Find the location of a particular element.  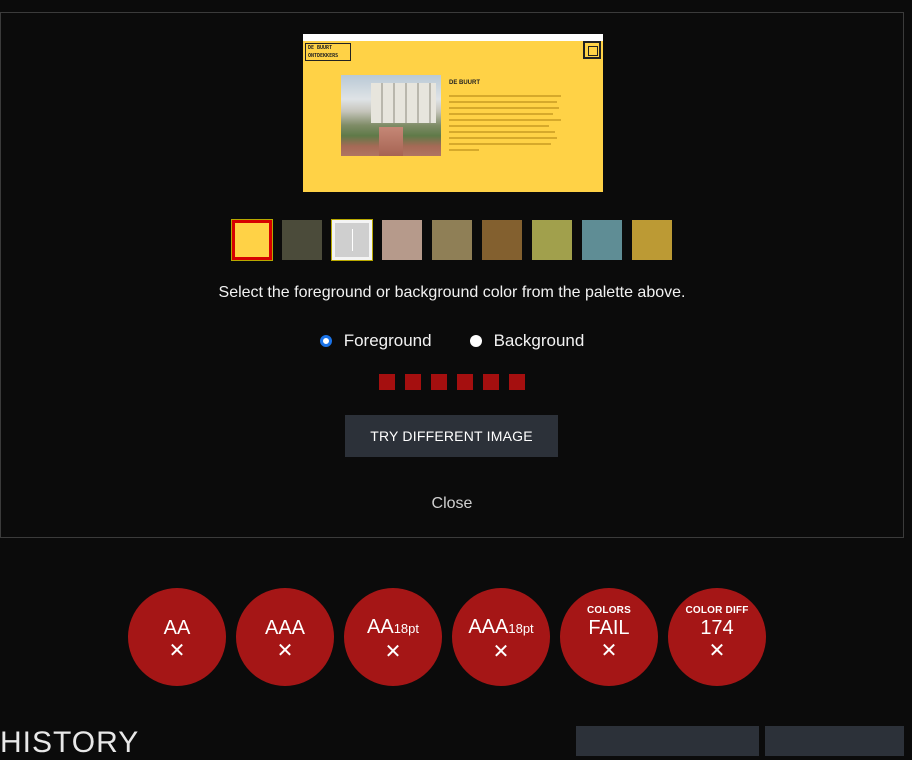

result-badge-value: FAIL is located at coordinates (609, 628).